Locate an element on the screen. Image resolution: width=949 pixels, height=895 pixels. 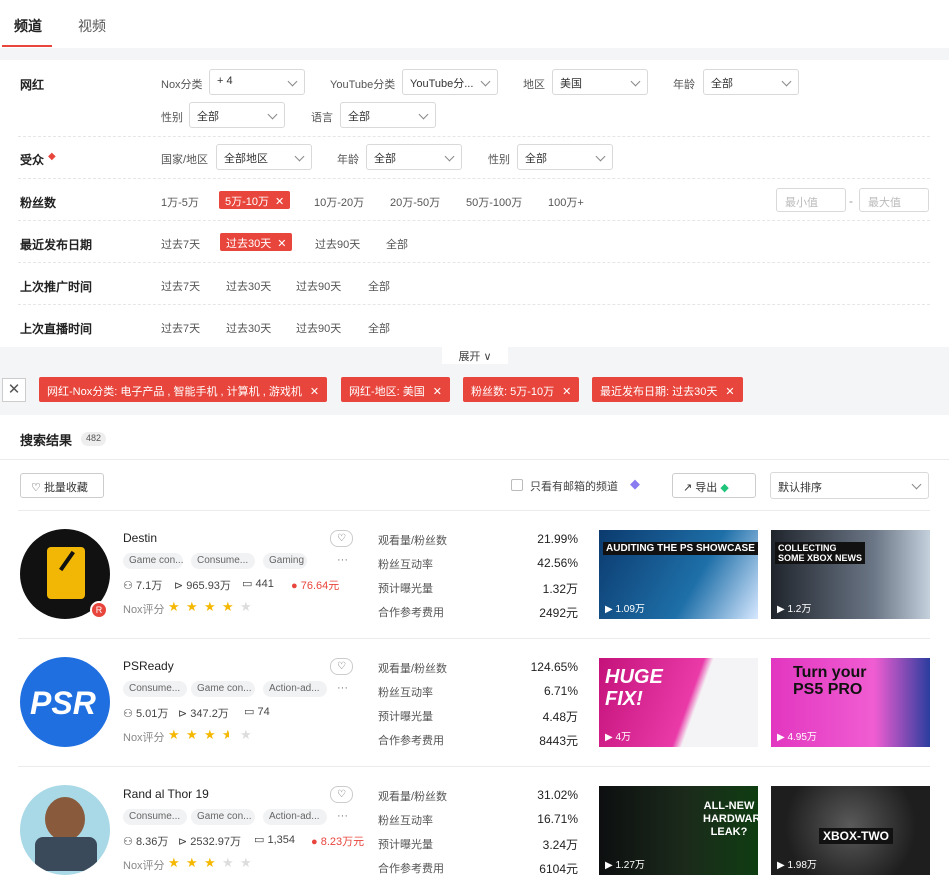
followers-max-input: 最大值 is located at coordinates (894, 200).